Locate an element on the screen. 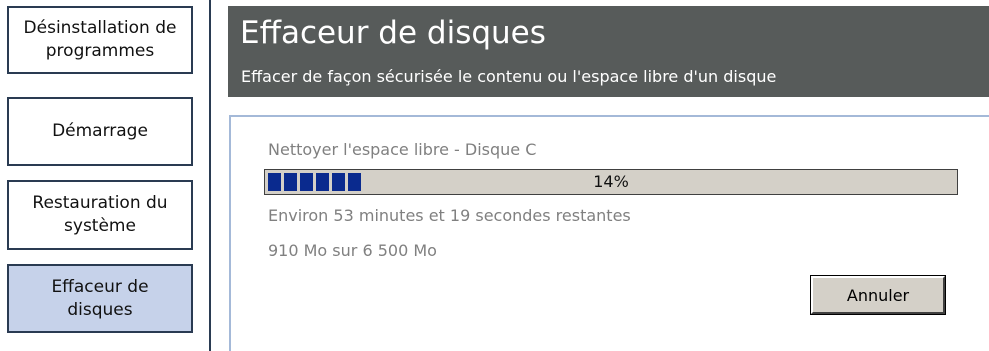 The height and width of the screenshot is (351, 989). sidebar-item-label: Désinstallation de programmes is located at coordinates (100, 39).